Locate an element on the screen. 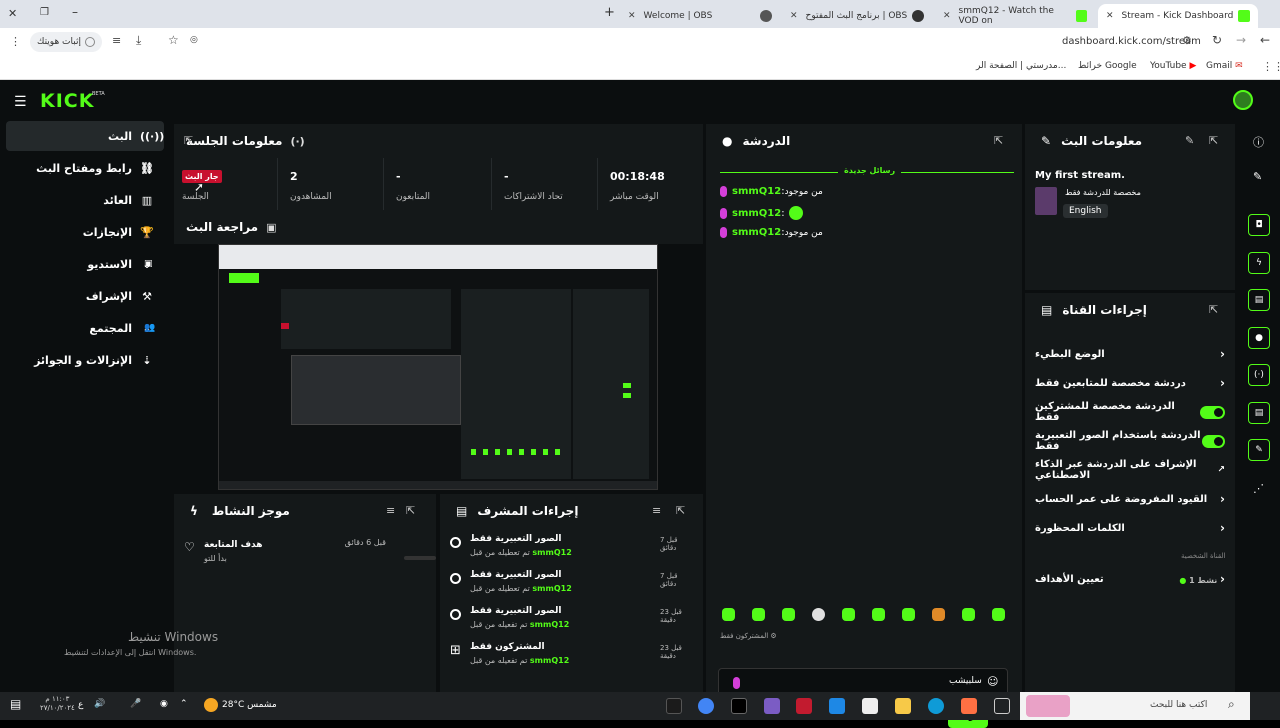  rail-button-tools: ✎ is located at coordinates (1259, 450).